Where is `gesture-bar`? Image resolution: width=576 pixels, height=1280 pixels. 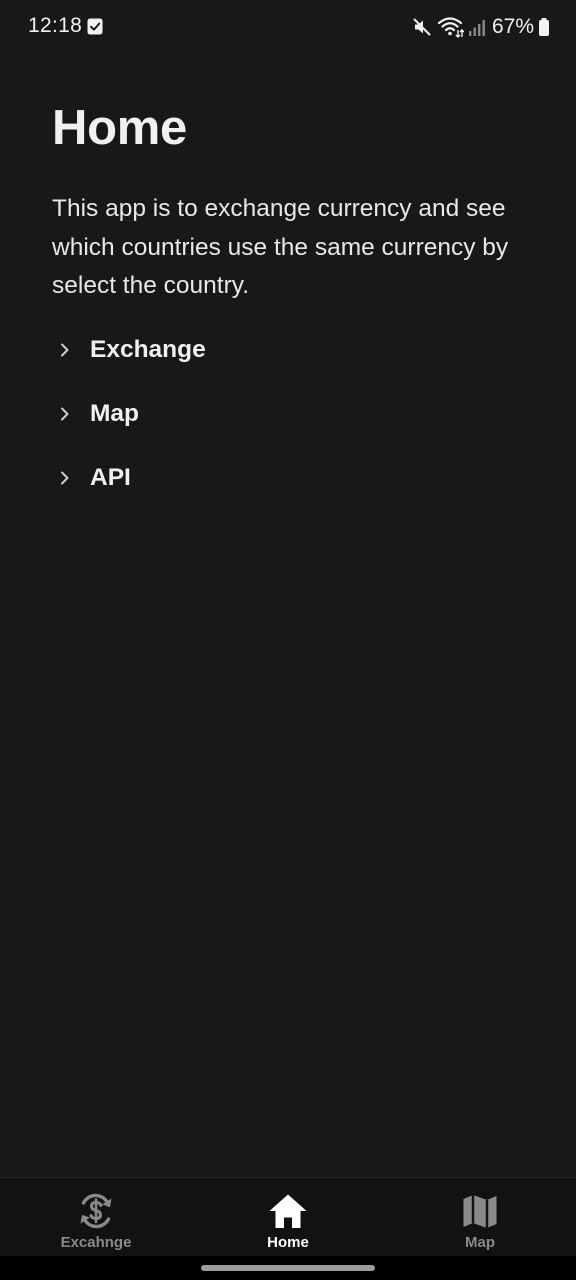
gesture-bar is located at coordinates (288, 1268).